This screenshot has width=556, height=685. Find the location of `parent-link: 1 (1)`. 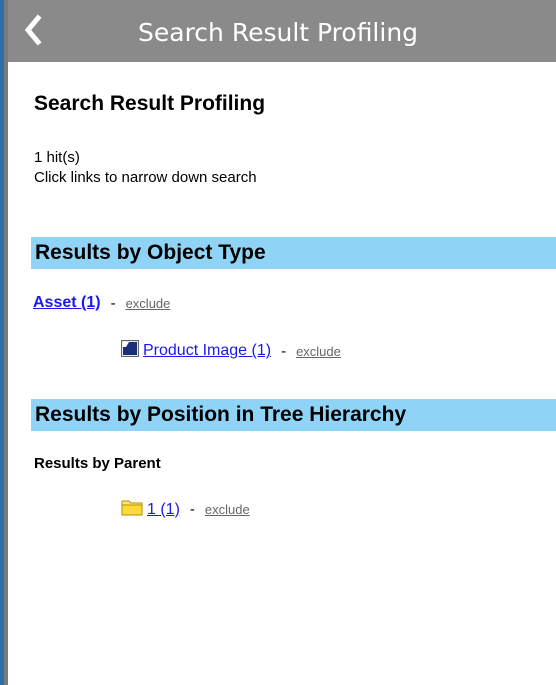

parent-link: 1 (1) is located at coordinates (163, 510).